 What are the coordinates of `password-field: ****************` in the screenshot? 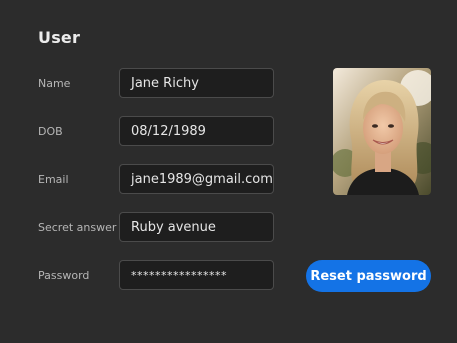 It's located at (196, 275).